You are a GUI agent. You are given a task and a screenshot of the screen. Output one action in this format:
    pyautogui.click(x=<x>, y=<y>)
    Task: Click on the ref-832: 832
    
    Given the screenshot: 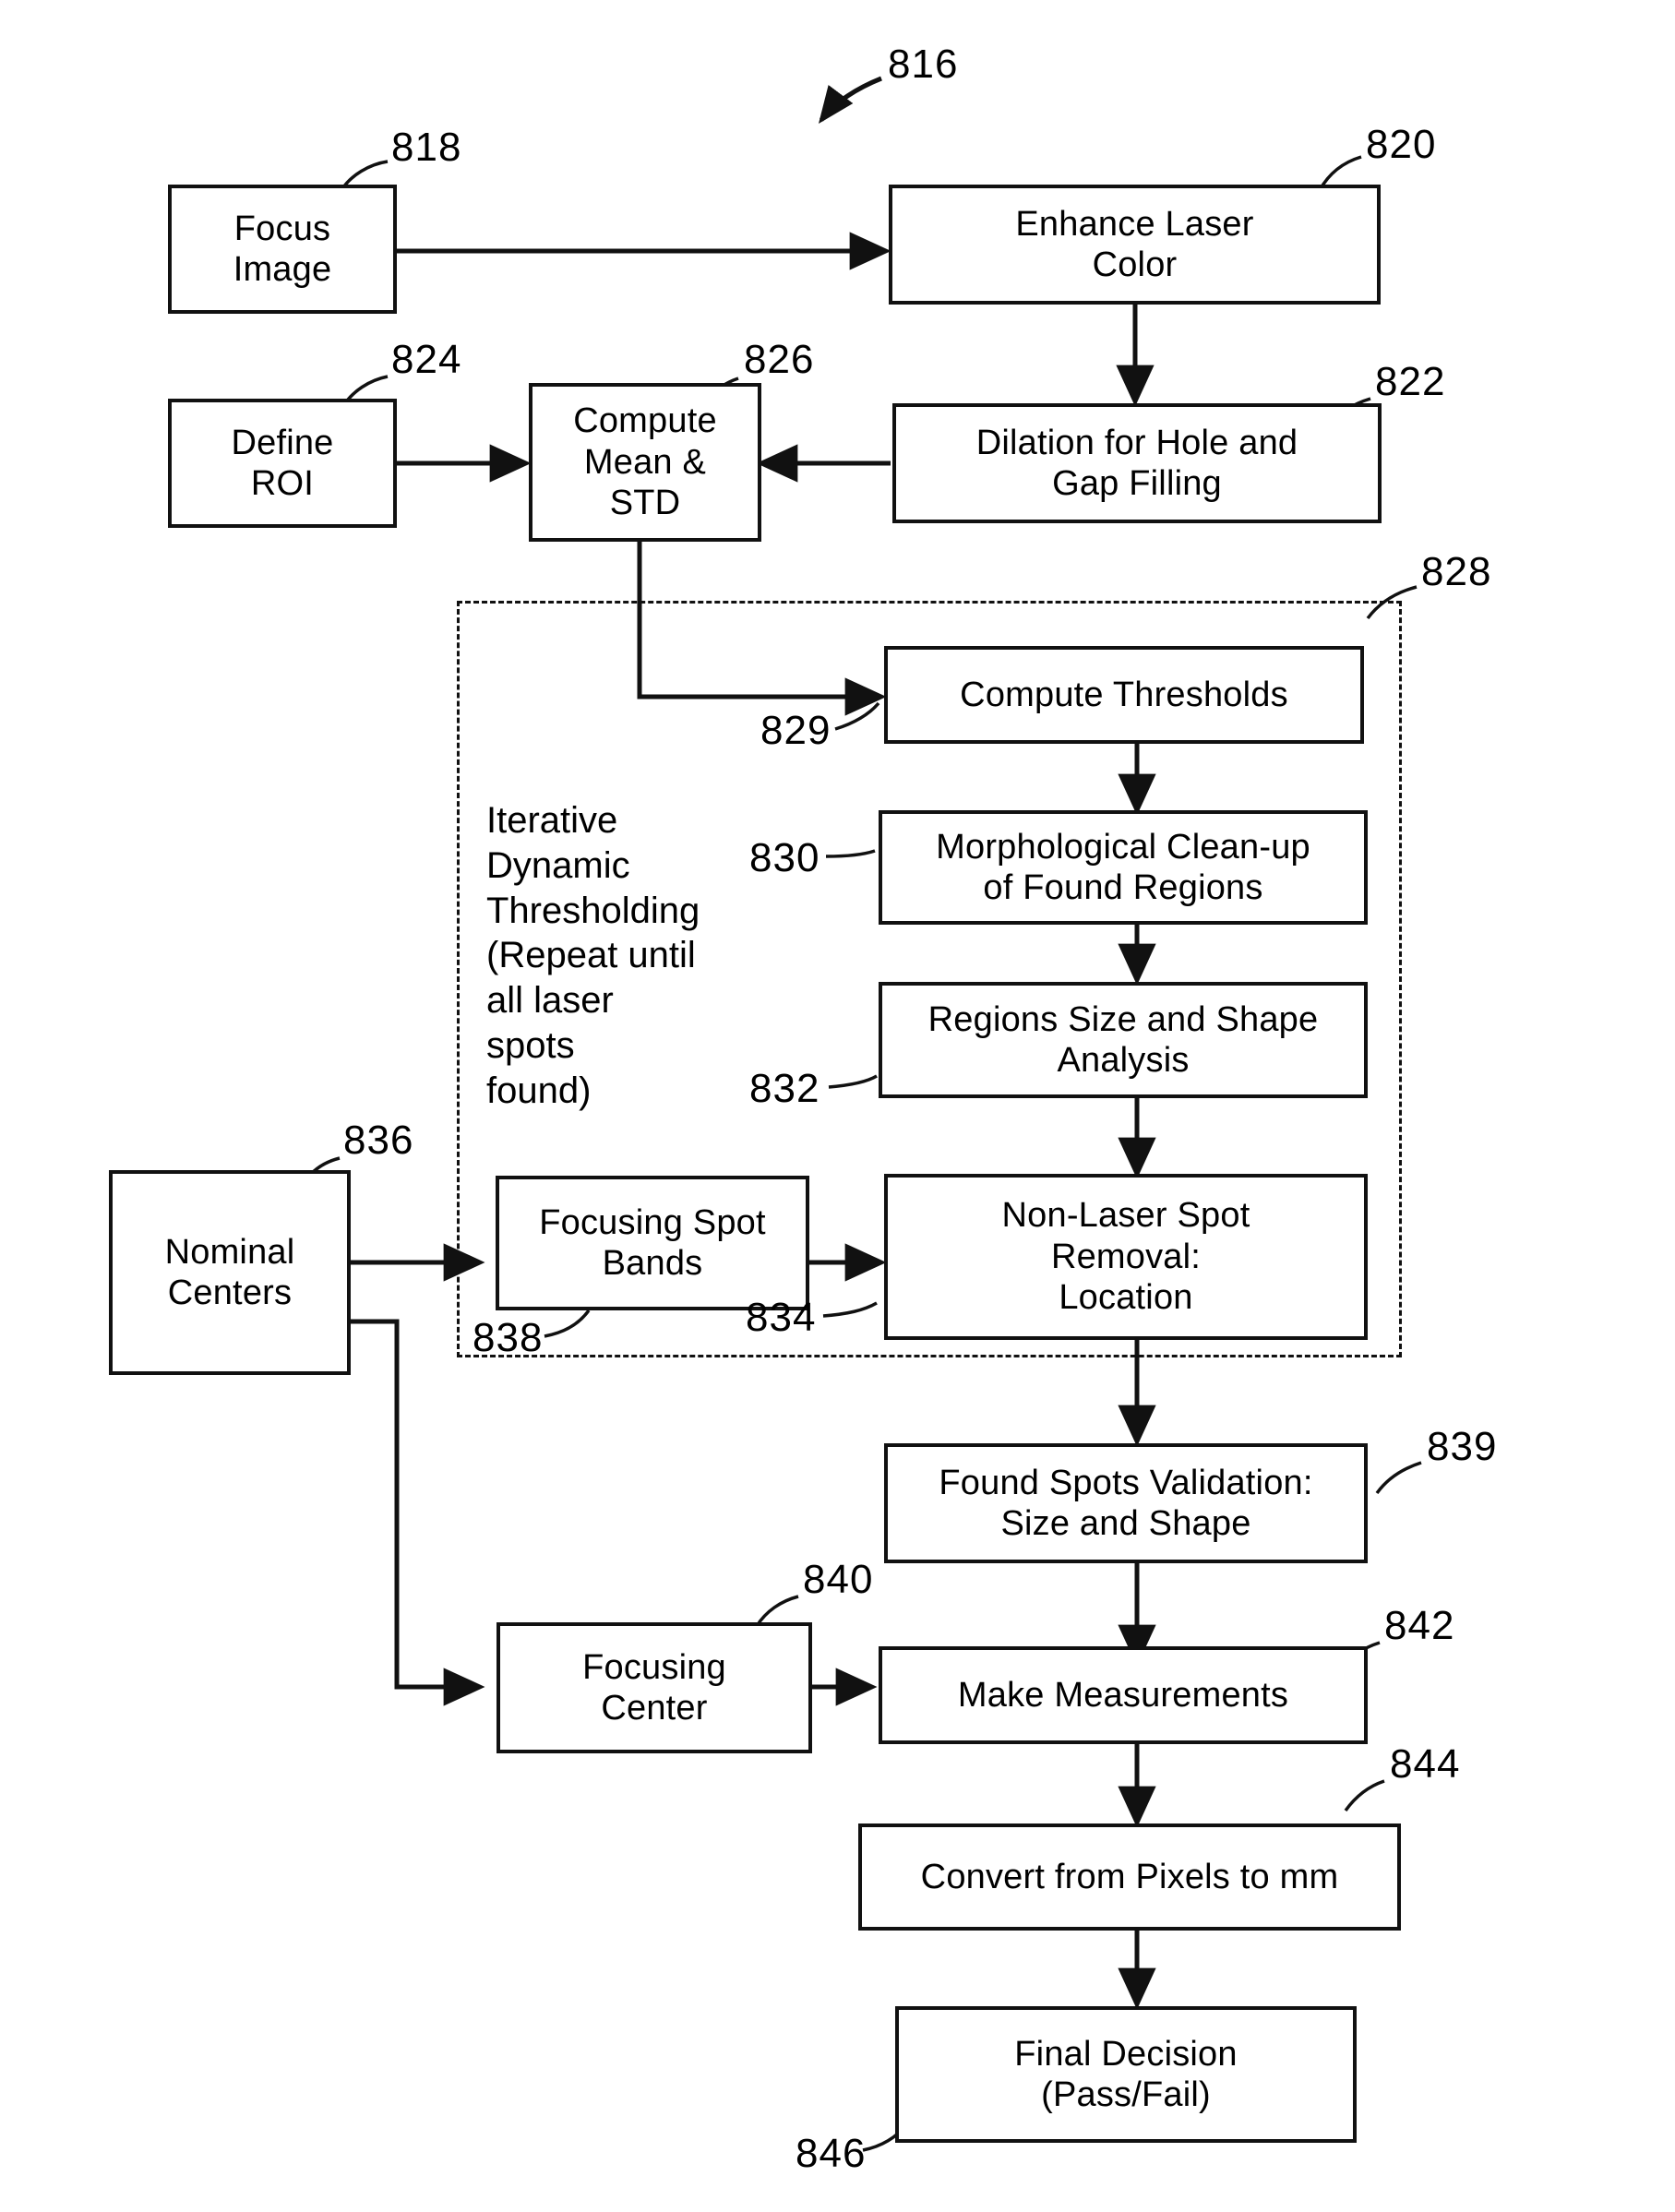 What is the action you would take?
    pyautogui.click(x=784, y=1088)
    